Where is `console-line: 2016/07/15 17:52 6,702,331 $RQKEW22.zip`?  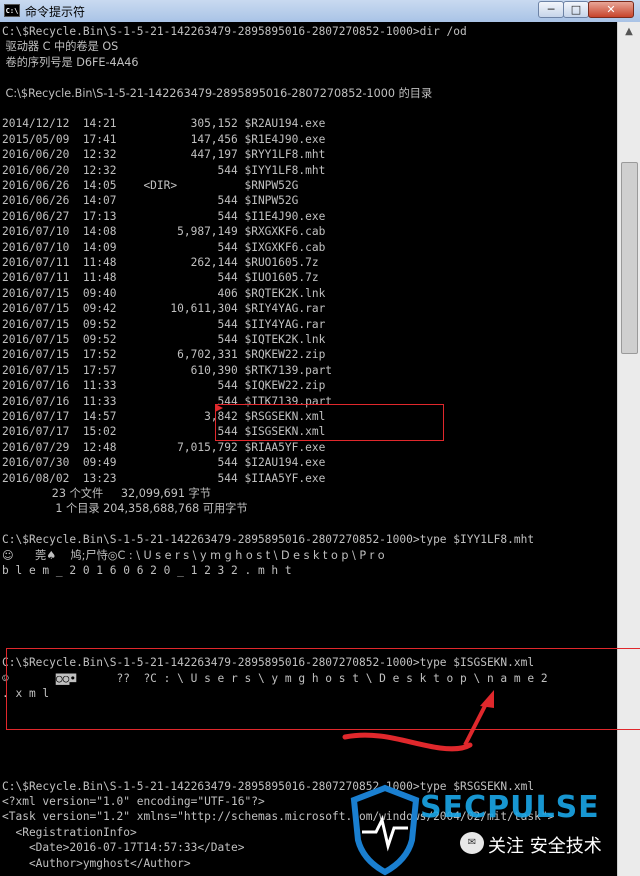 console-line: 2016/07/15 17:52 6,702,331 $RQKEW22.zip is located at coordinates (164, 355).